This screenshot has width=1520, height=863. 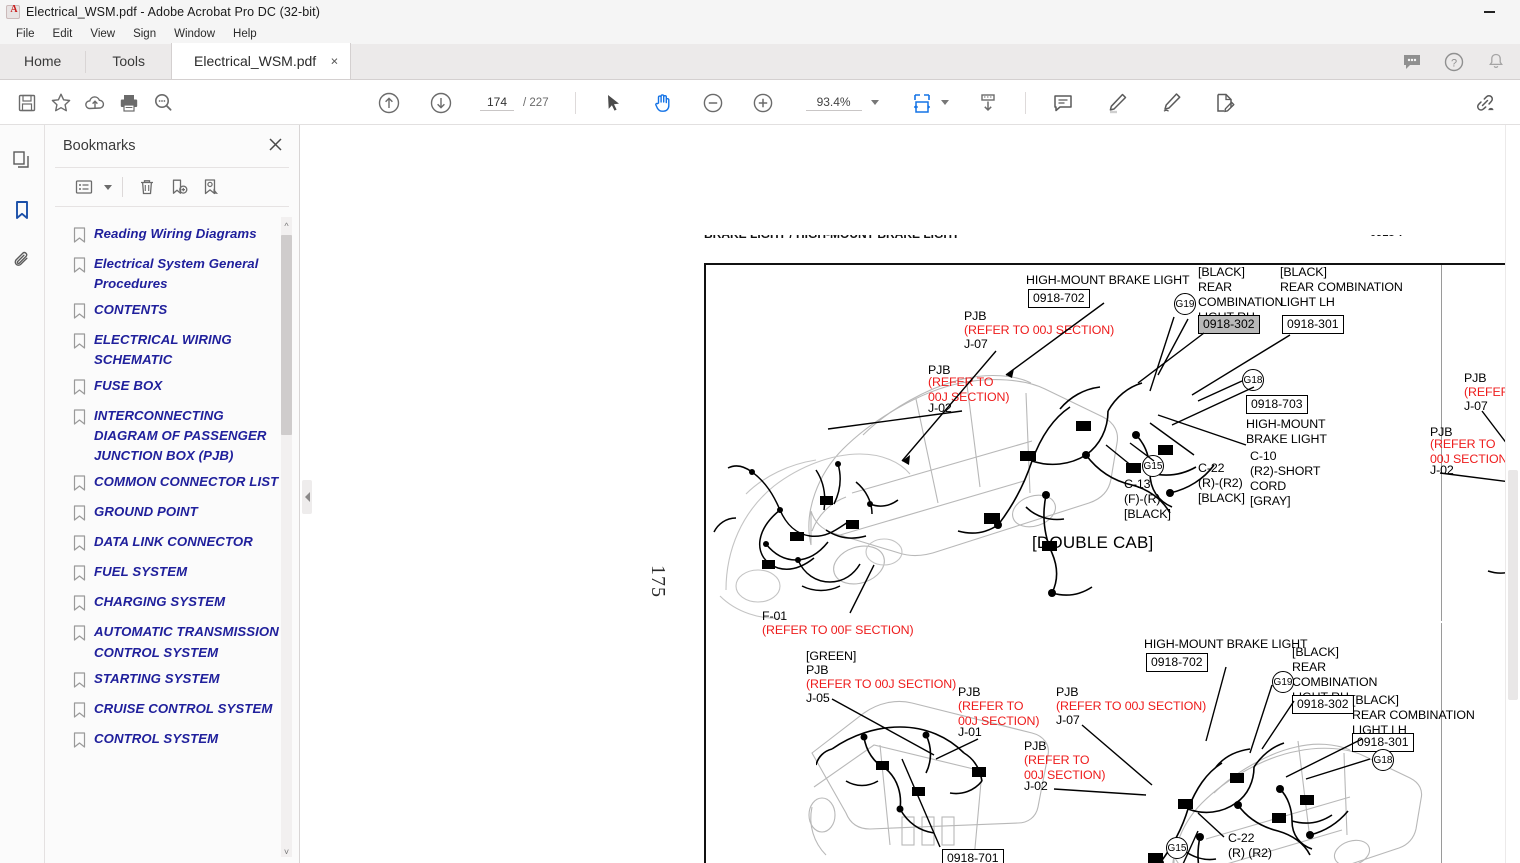 What do you see at coordinates (186, 482) in the screenshot?
I see `bookmark-label: COMMON CONNECTOR LIST` at bounding box center [186, 482].